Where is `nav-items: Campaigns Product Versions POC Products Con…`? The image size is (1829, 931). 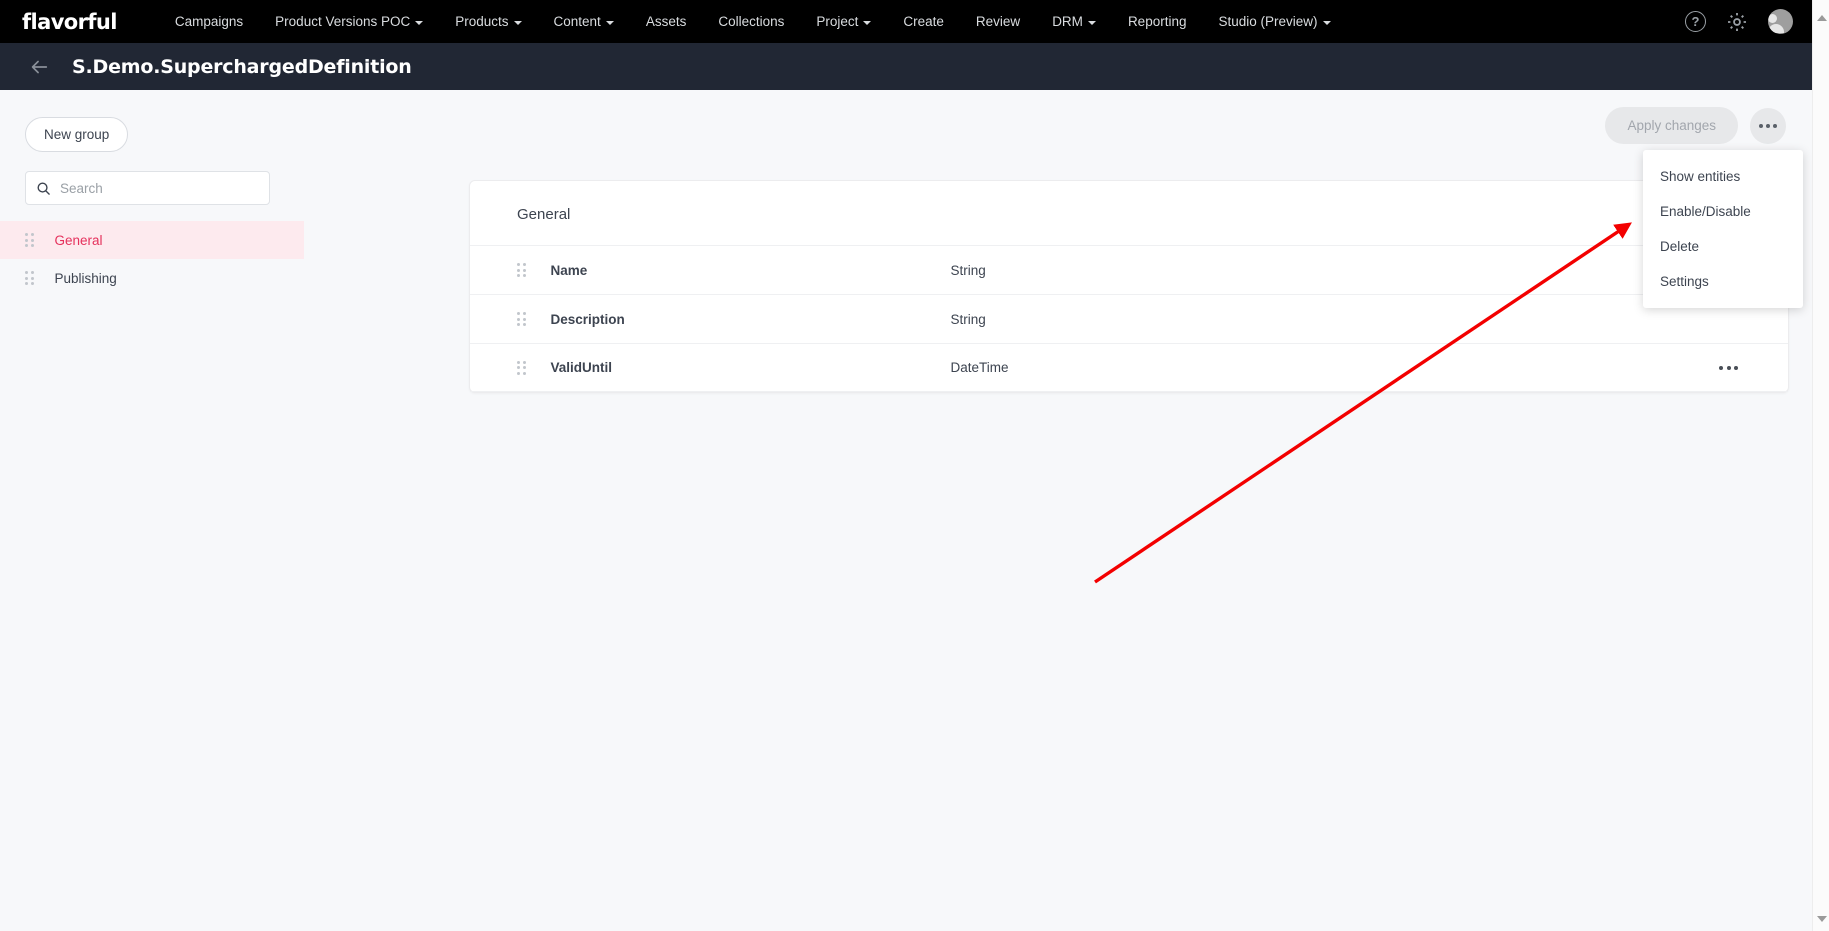 nav-items: Campaigns Product Versions POC Products Con… is located at coordinates (753, 21).